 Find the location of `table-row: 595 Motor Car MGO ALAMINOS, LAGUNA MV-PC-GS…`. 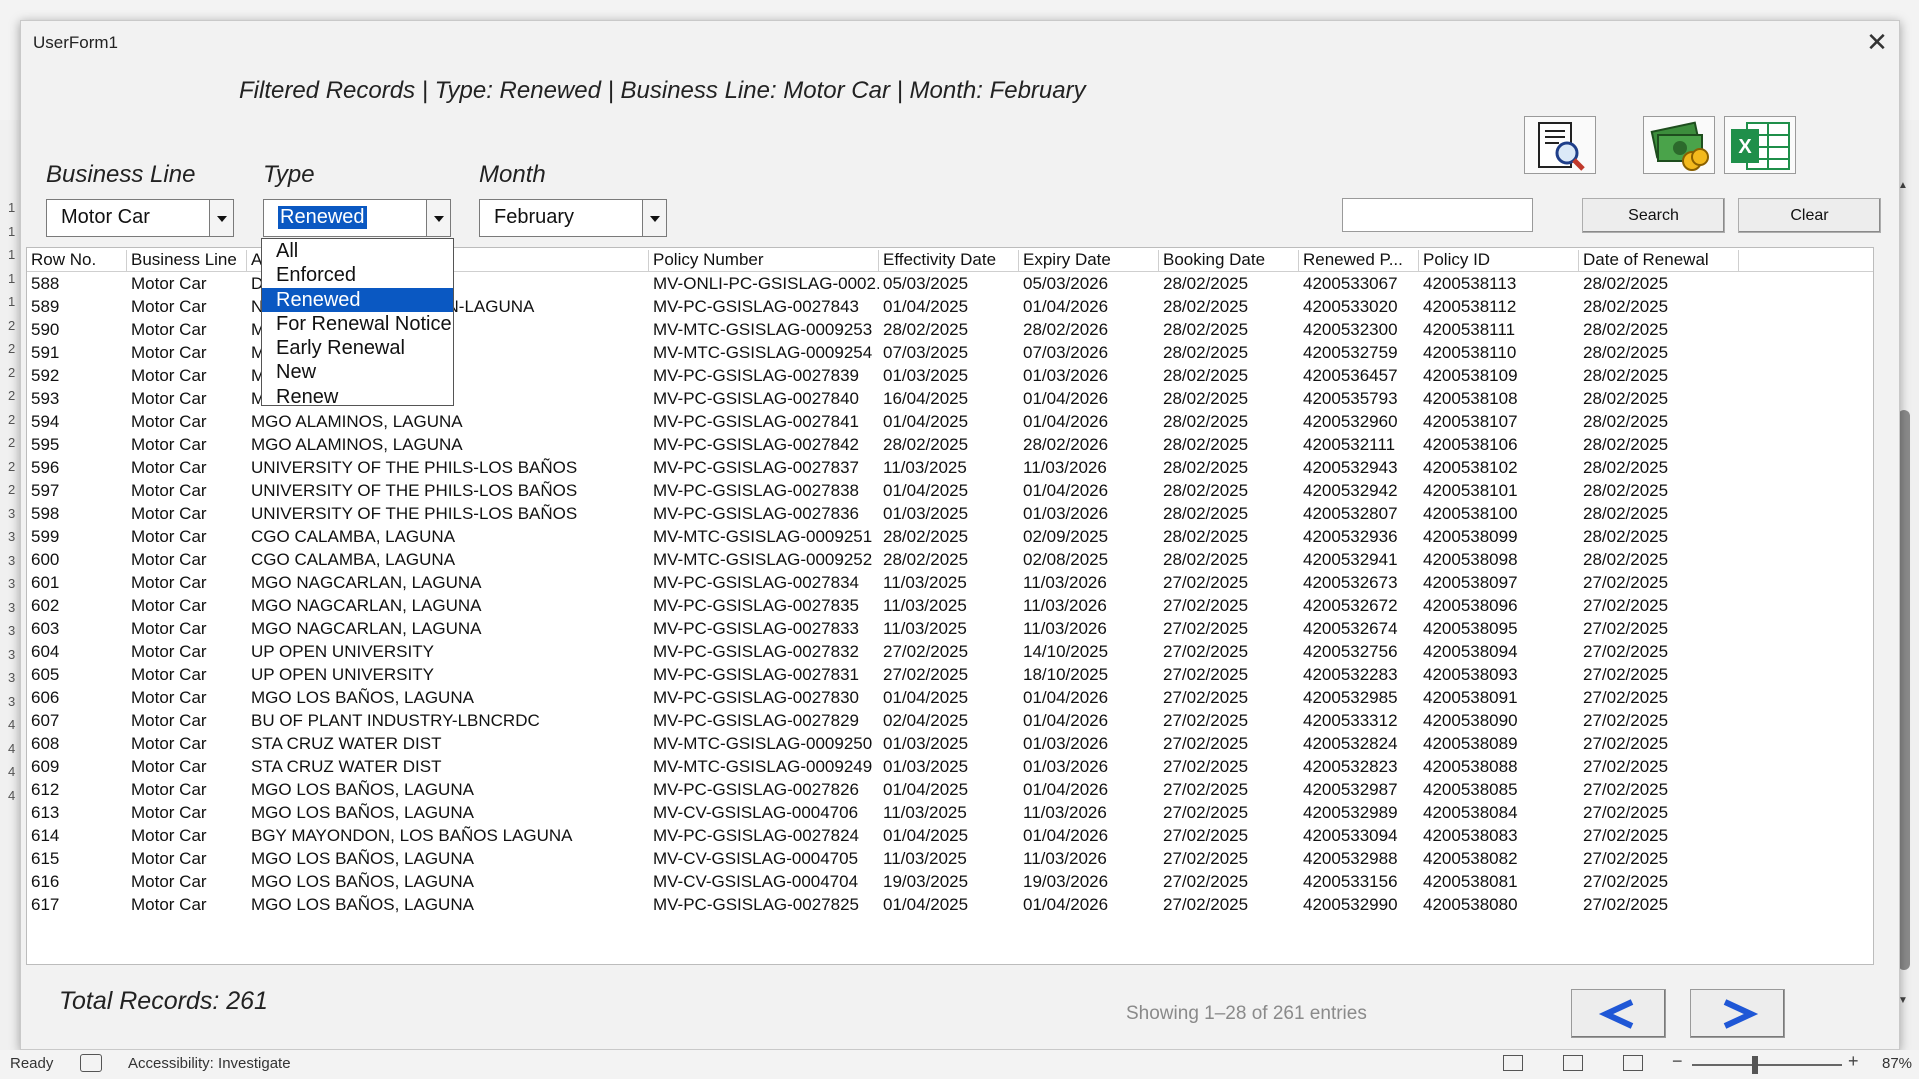

table-row: 595 Motor Car MGO ALAMINOS, LAGUNA MV-PC-GS… is located at coordinates (950, 445).